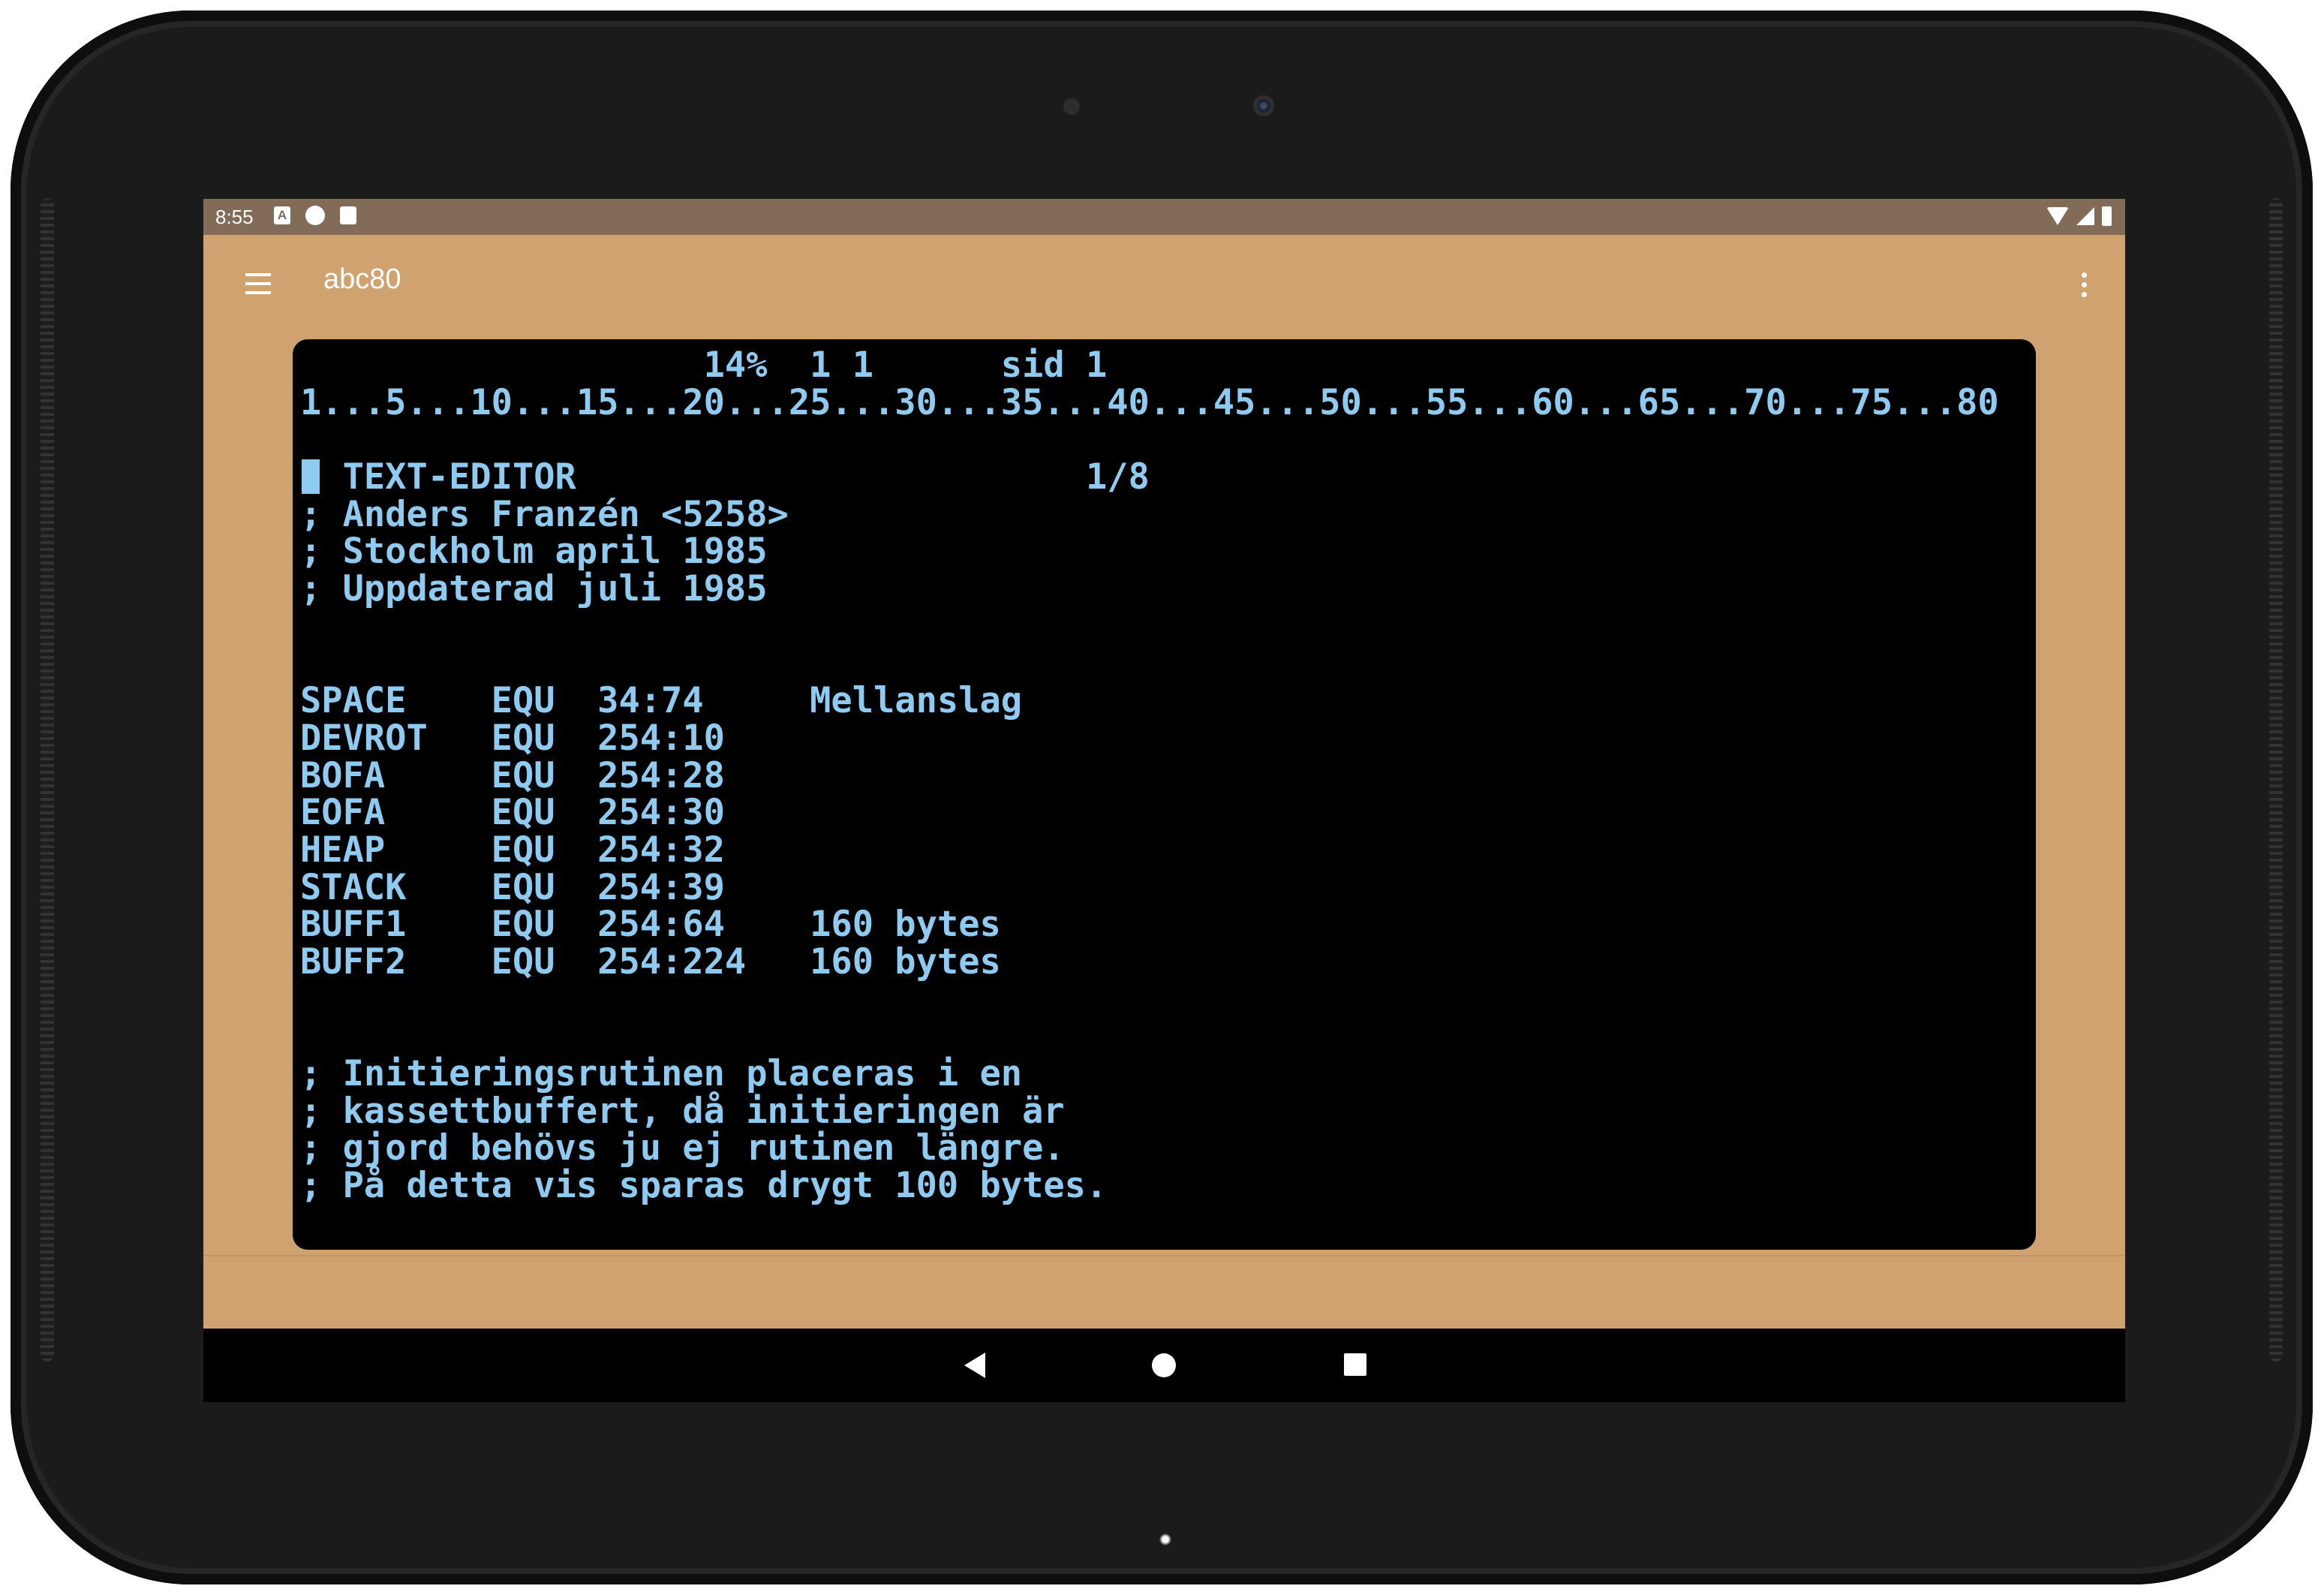  What do you see at coordinates (682, 1148) in the screenshot?
I see `terminal-line: ; gjord behövs ju ej rutinen längre.` at bounding box center [682, 1148].